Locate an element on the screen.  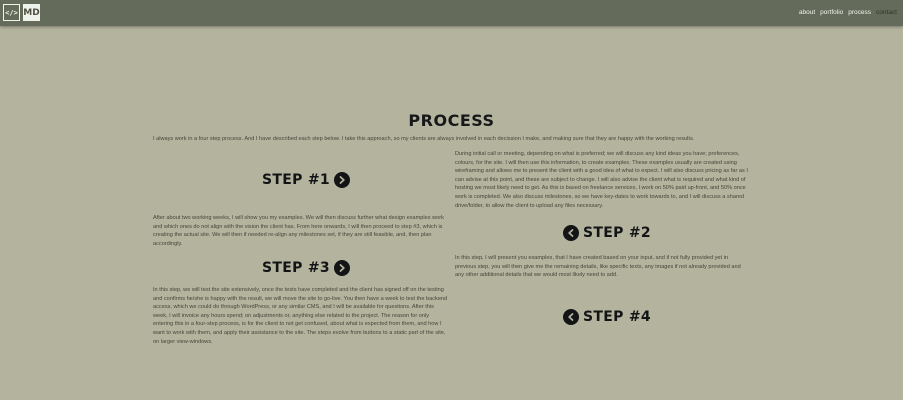
nav-link-process: process is located at coordinates (859, 12).